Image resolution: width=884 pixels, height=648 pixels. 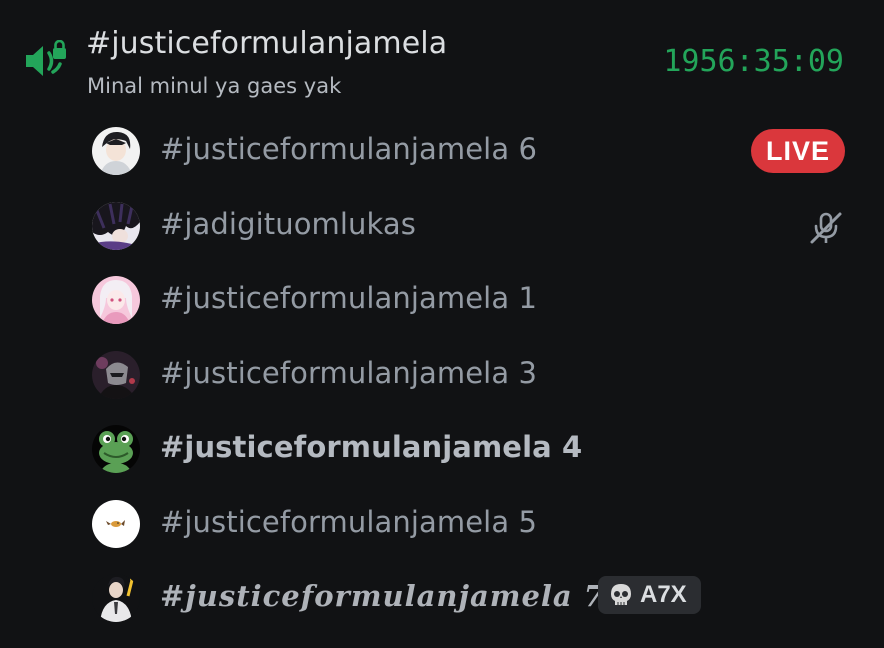 What do you see at coordinates (349, 298) in the screenshot?
I see `username: #justiceformulanjamela 1` at bounding box center [349, 298].